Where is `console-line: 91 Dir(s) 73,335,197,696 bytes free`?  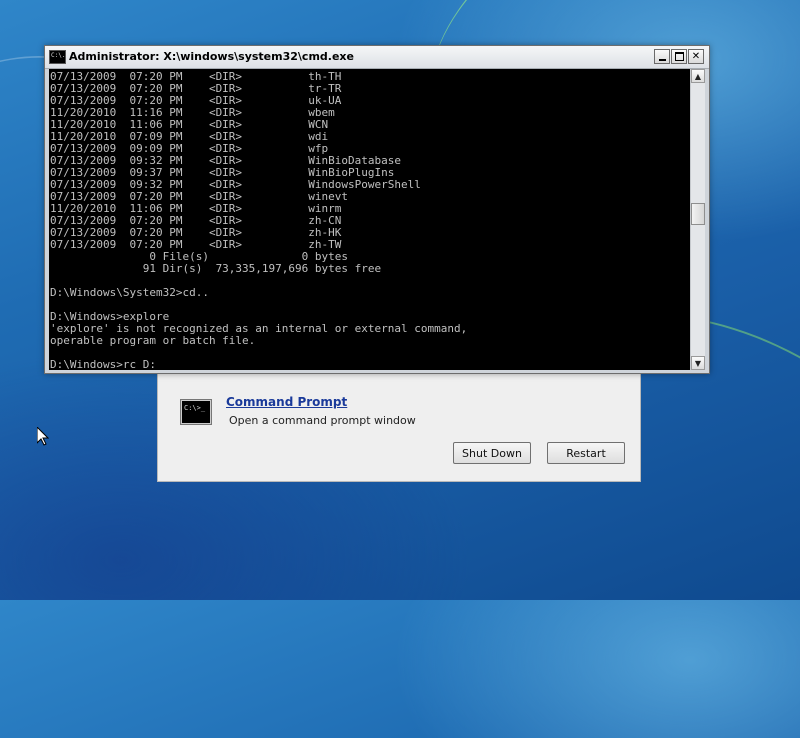
console-line: 91 Dir(s) 73,335,197,696 bytes free is located at coordinates (216, 268).